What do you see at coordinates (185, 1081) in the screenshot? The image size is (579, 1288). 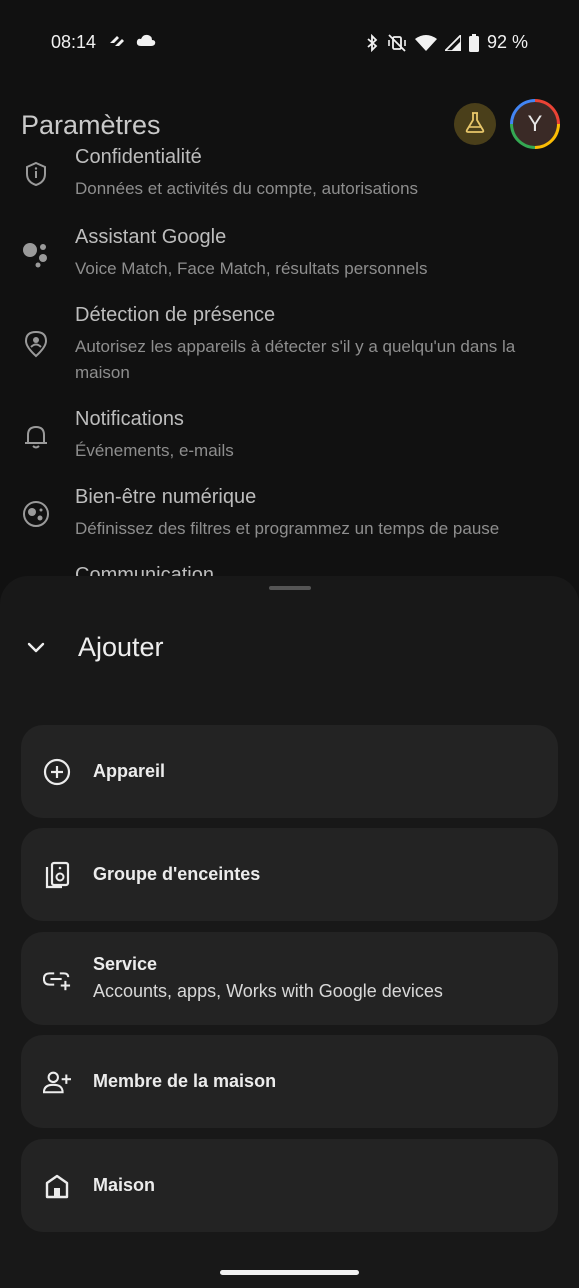 I see `option-label: Membre de la maison` at bounding box center [185, 1081].